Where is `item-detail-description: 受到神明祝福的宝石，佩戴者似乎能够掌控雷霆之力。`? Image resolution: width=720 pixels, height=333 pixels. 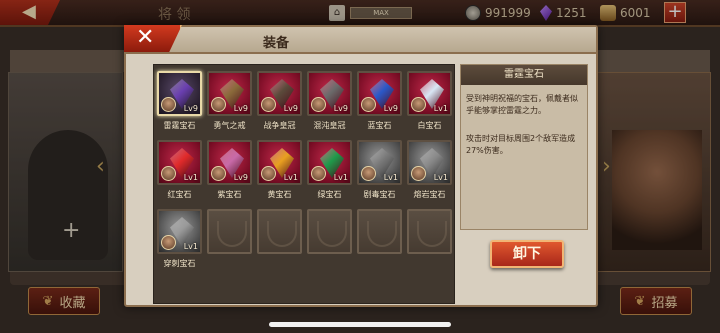 item-detail-description: 受到神明祝福的宝石，佩戴者似乎能够掌控雷霆之力。 is located at coordinates (522, 104).